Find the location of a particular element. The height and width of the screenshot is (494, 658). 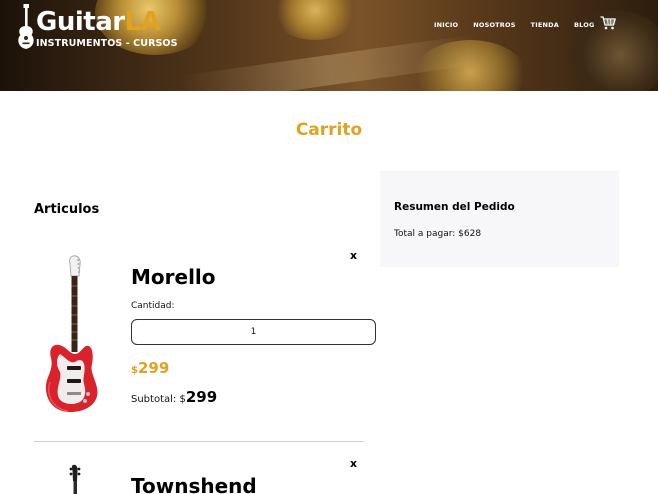

item-subtotal: Subtotal: $299 is located at coordinates (174, 397).